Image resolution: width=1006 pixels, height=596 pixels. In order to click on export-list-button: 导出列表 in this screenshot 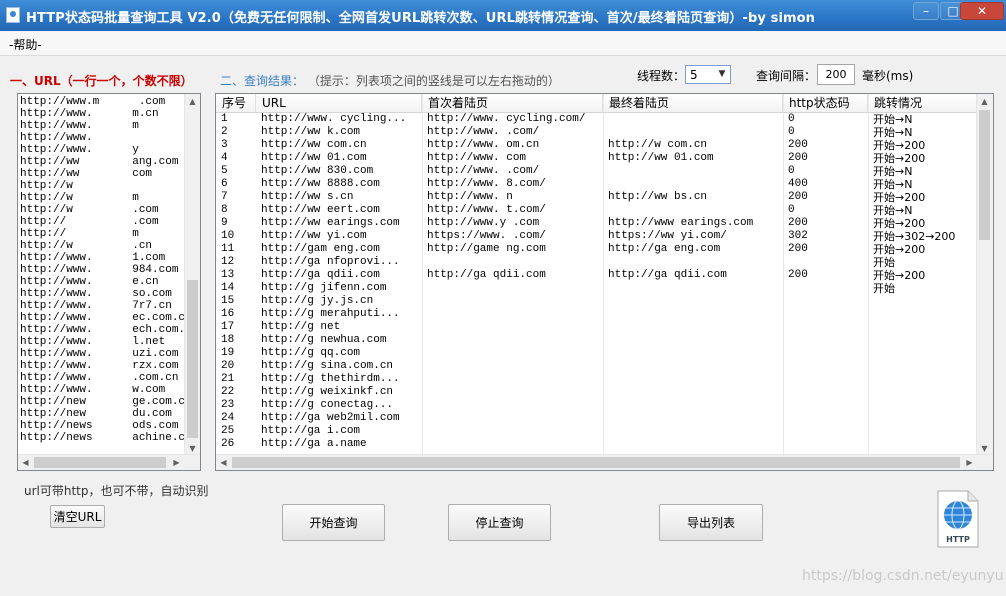, I will do `click(711, 522)`.